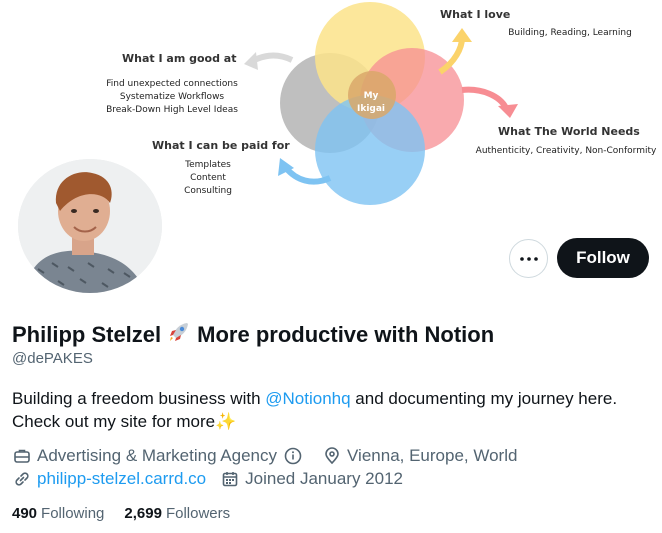  What do you see at coordinates (311, 479) in the screenshot?
I see `profile-joined: Joined January 2012` at bounding box center [311, 479].